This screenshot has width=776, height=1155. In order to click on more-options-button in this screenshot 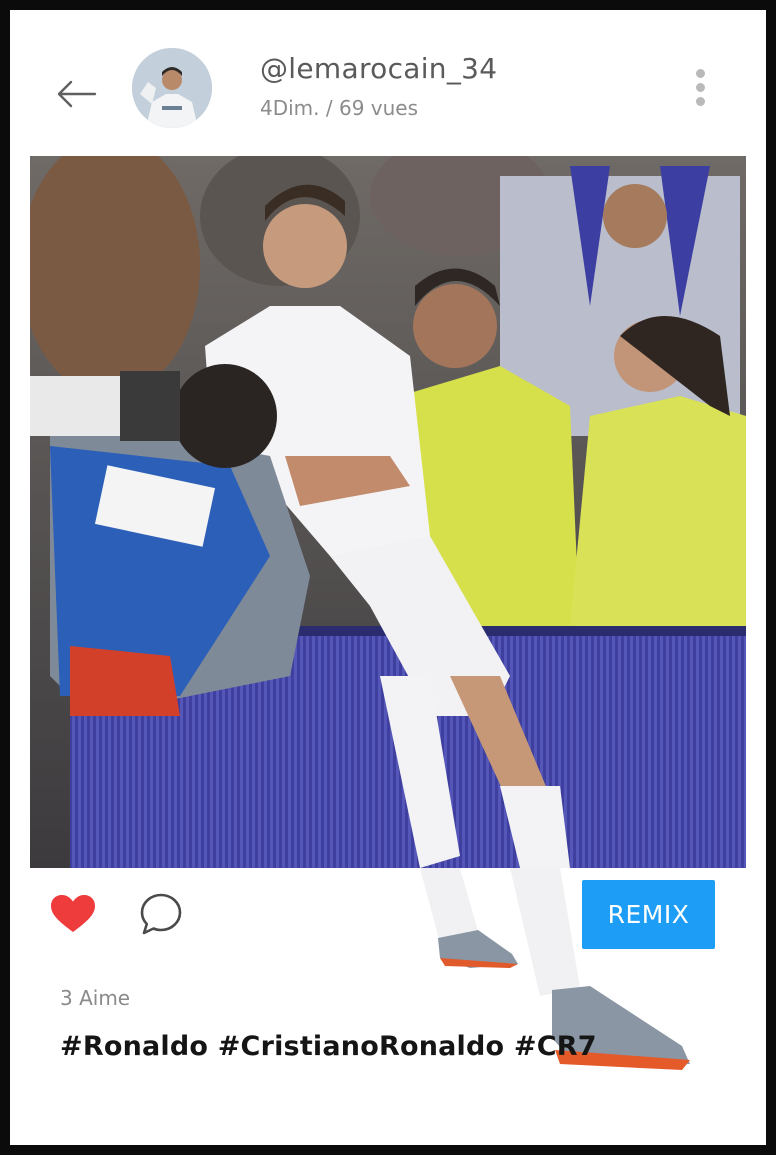, I will do `click(700, 87)`.